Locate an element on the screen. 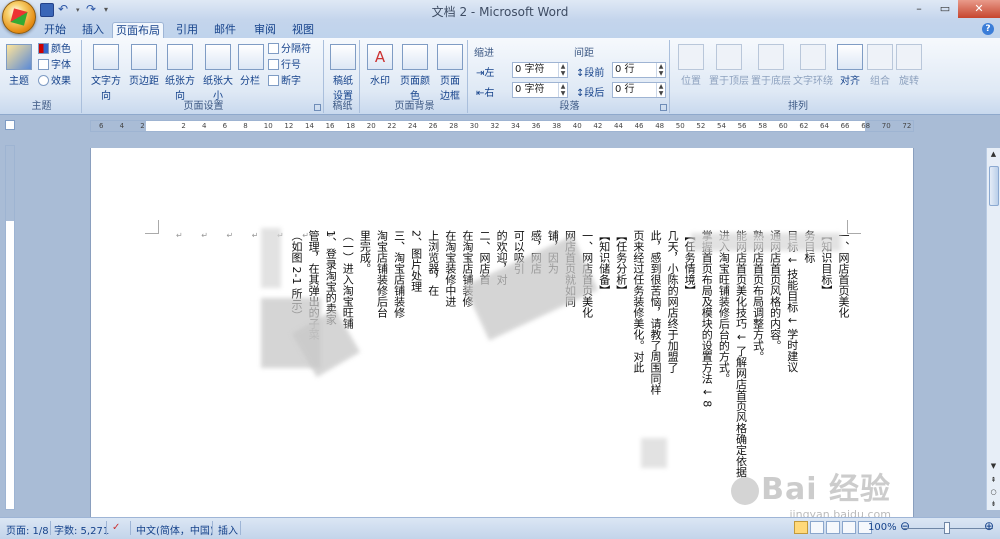 The image size is (1000, 539). tab-home: 开始 is located at coordinates (55, 30).